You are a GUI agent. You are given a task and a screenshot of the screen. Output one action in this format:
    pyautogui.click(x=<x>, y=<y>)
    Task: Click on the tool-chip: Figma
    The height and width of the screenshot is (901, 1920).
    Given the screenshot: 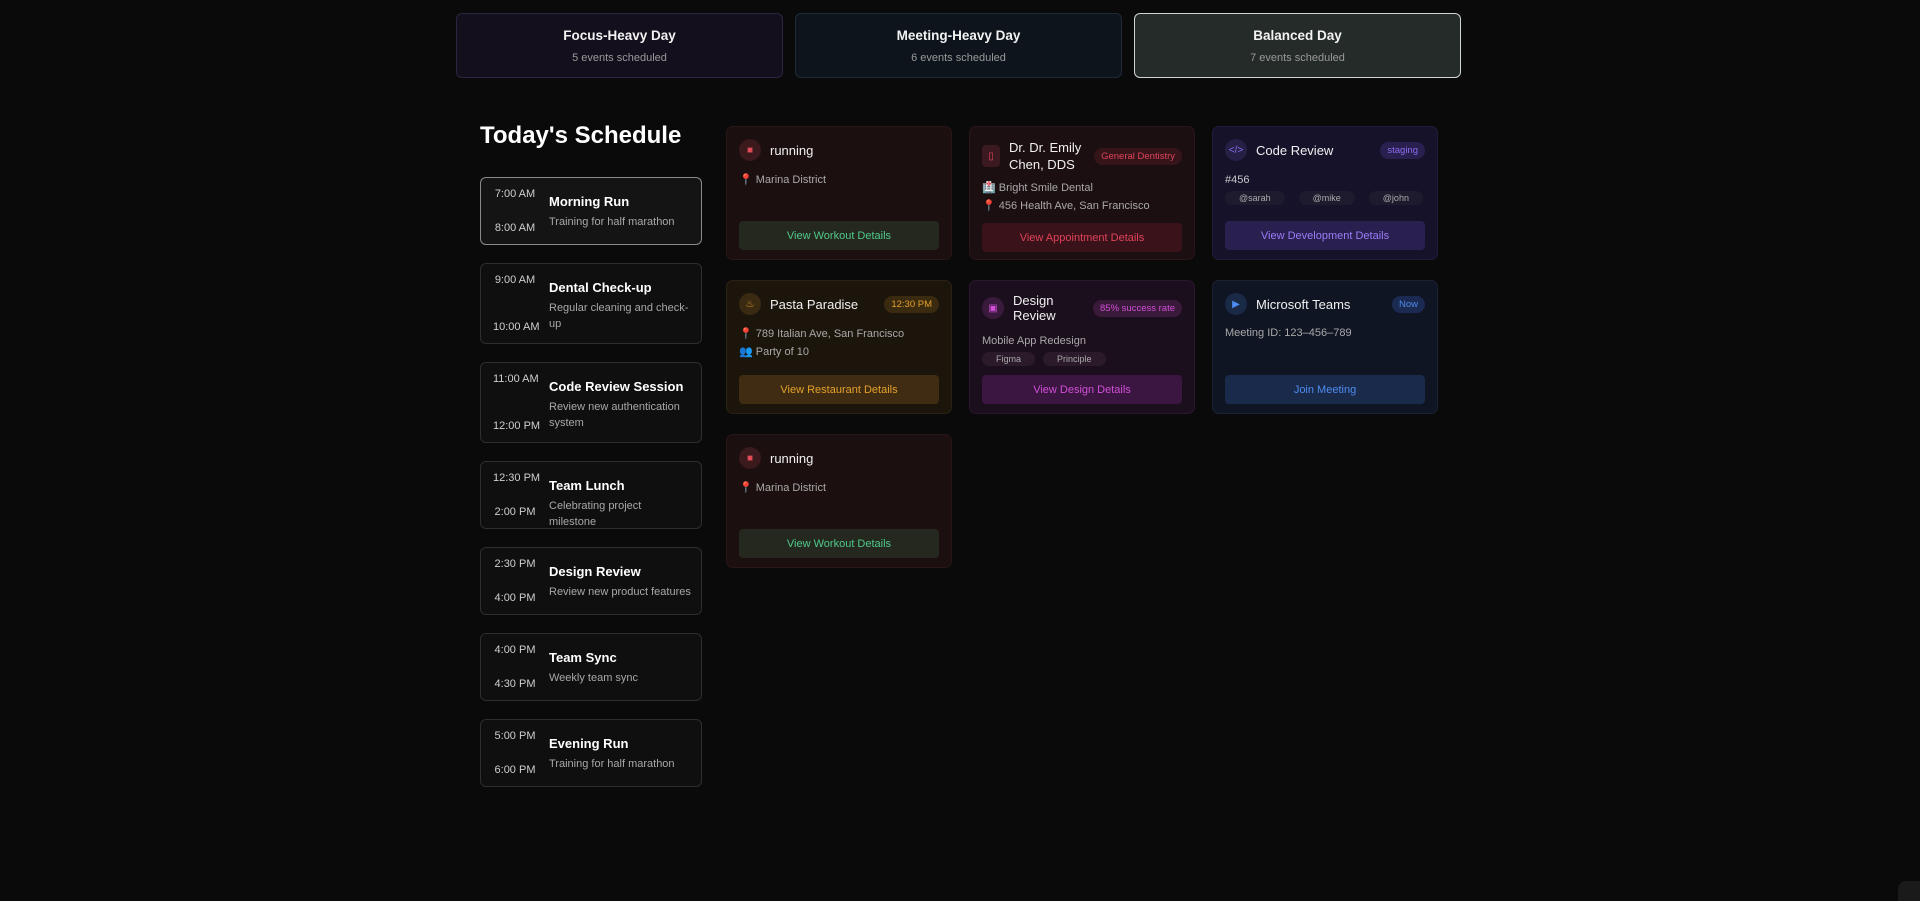 What is the action you would take?
    pyautogui.click(x=1009, y=359)
    